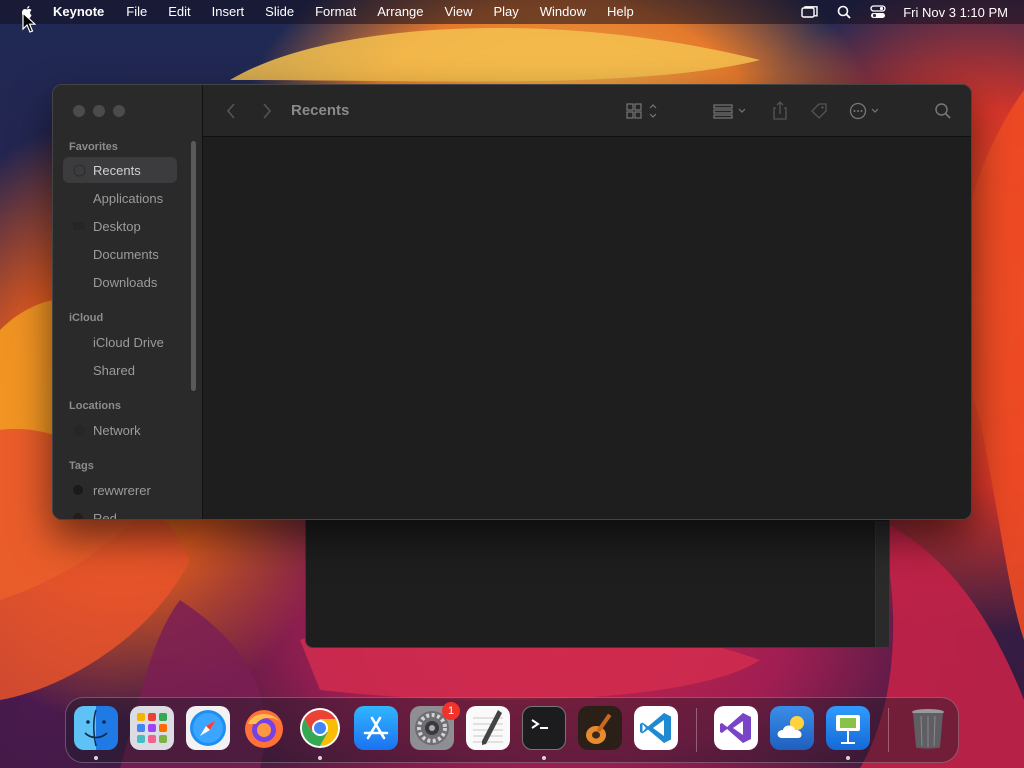 Image resolution: width=1024 pixels, height=768 pixels. What do you see at coordinates (117, 430) in the screenshot?
I see `sidebar-item-label: Network` at bounding box center [117, 430].